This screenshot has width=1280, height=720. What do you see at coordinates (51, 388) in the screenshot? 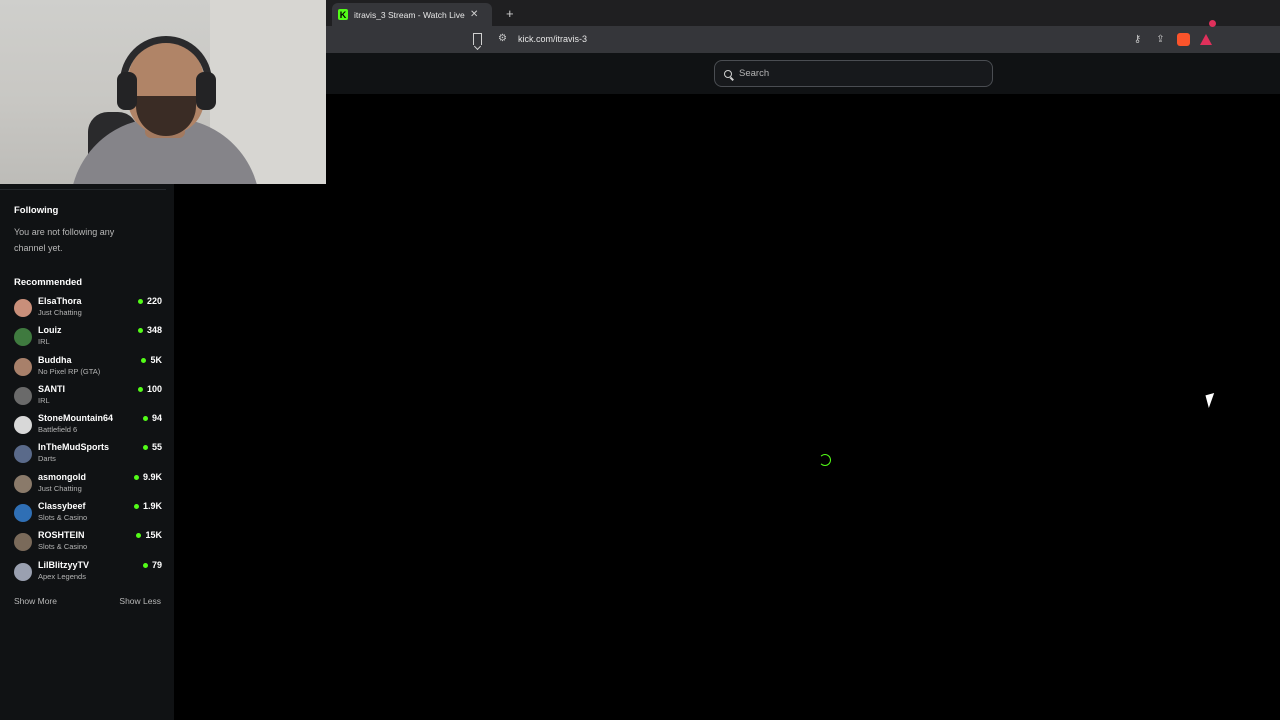
I see `channel-name: SANTI` at bounding box center [51, 388].